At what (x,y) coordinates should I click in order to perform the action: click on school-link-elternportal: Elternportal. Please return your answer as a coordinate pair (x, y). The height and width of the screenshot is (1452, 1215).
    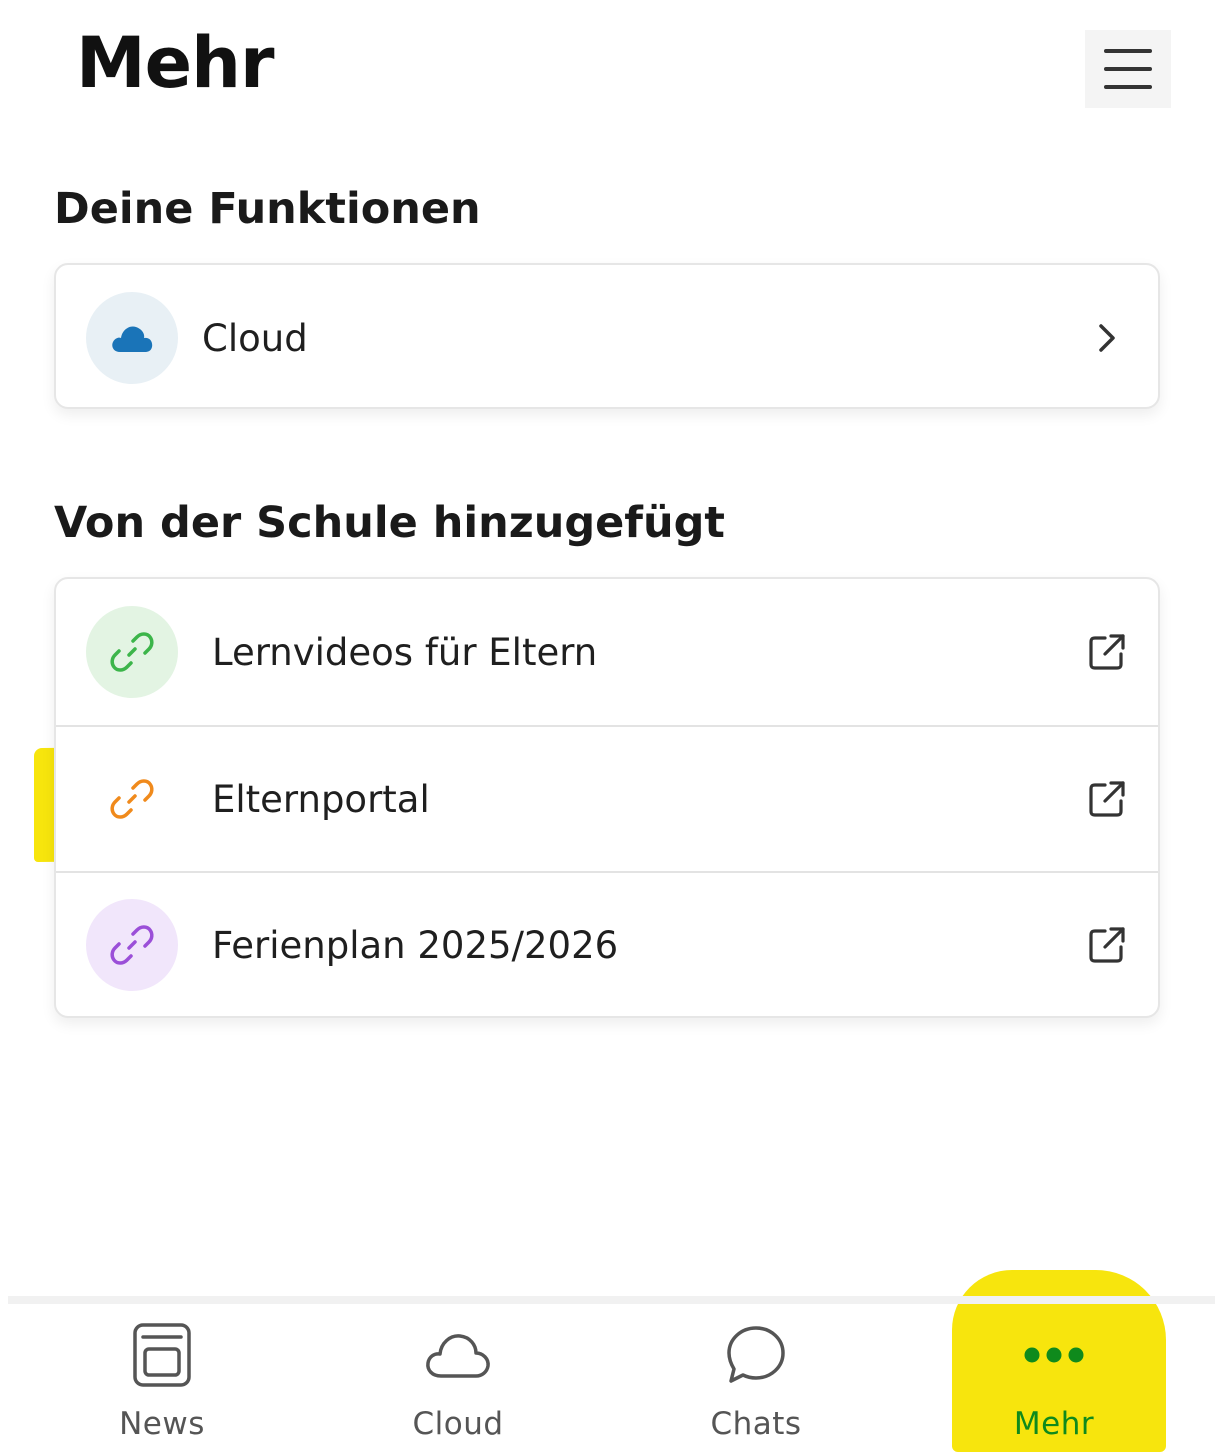
    Looking at the image, I should click on (607, 798).